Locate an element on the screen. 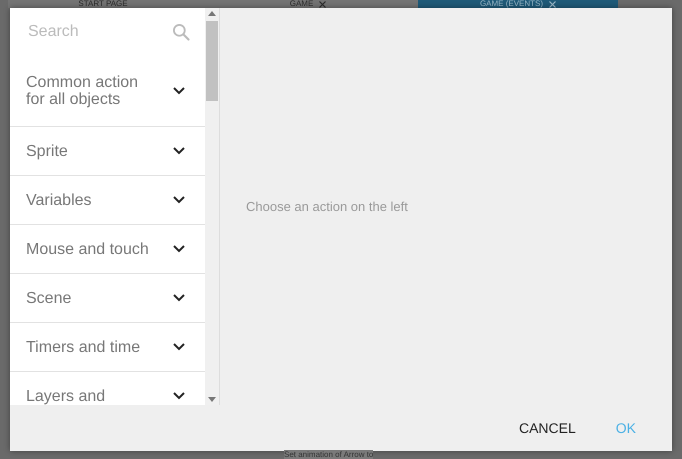 The height and width of the screenshot is (459, 682). tab: START PAGE is located at coordinates (103, 4).